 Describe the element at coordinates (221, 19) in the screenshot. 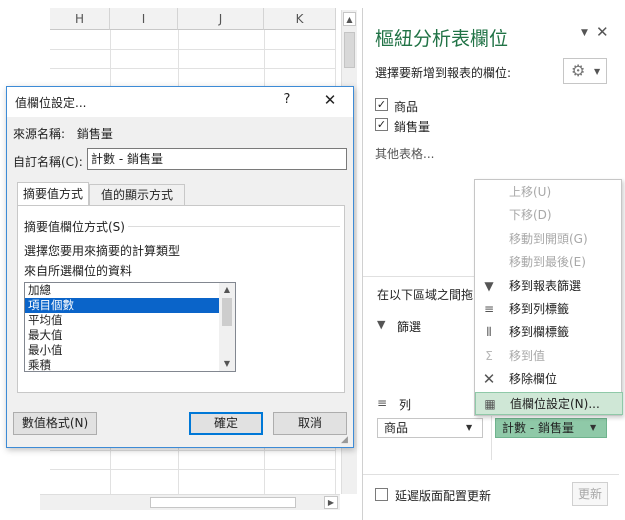

I see `column-header-j: J` at that location.